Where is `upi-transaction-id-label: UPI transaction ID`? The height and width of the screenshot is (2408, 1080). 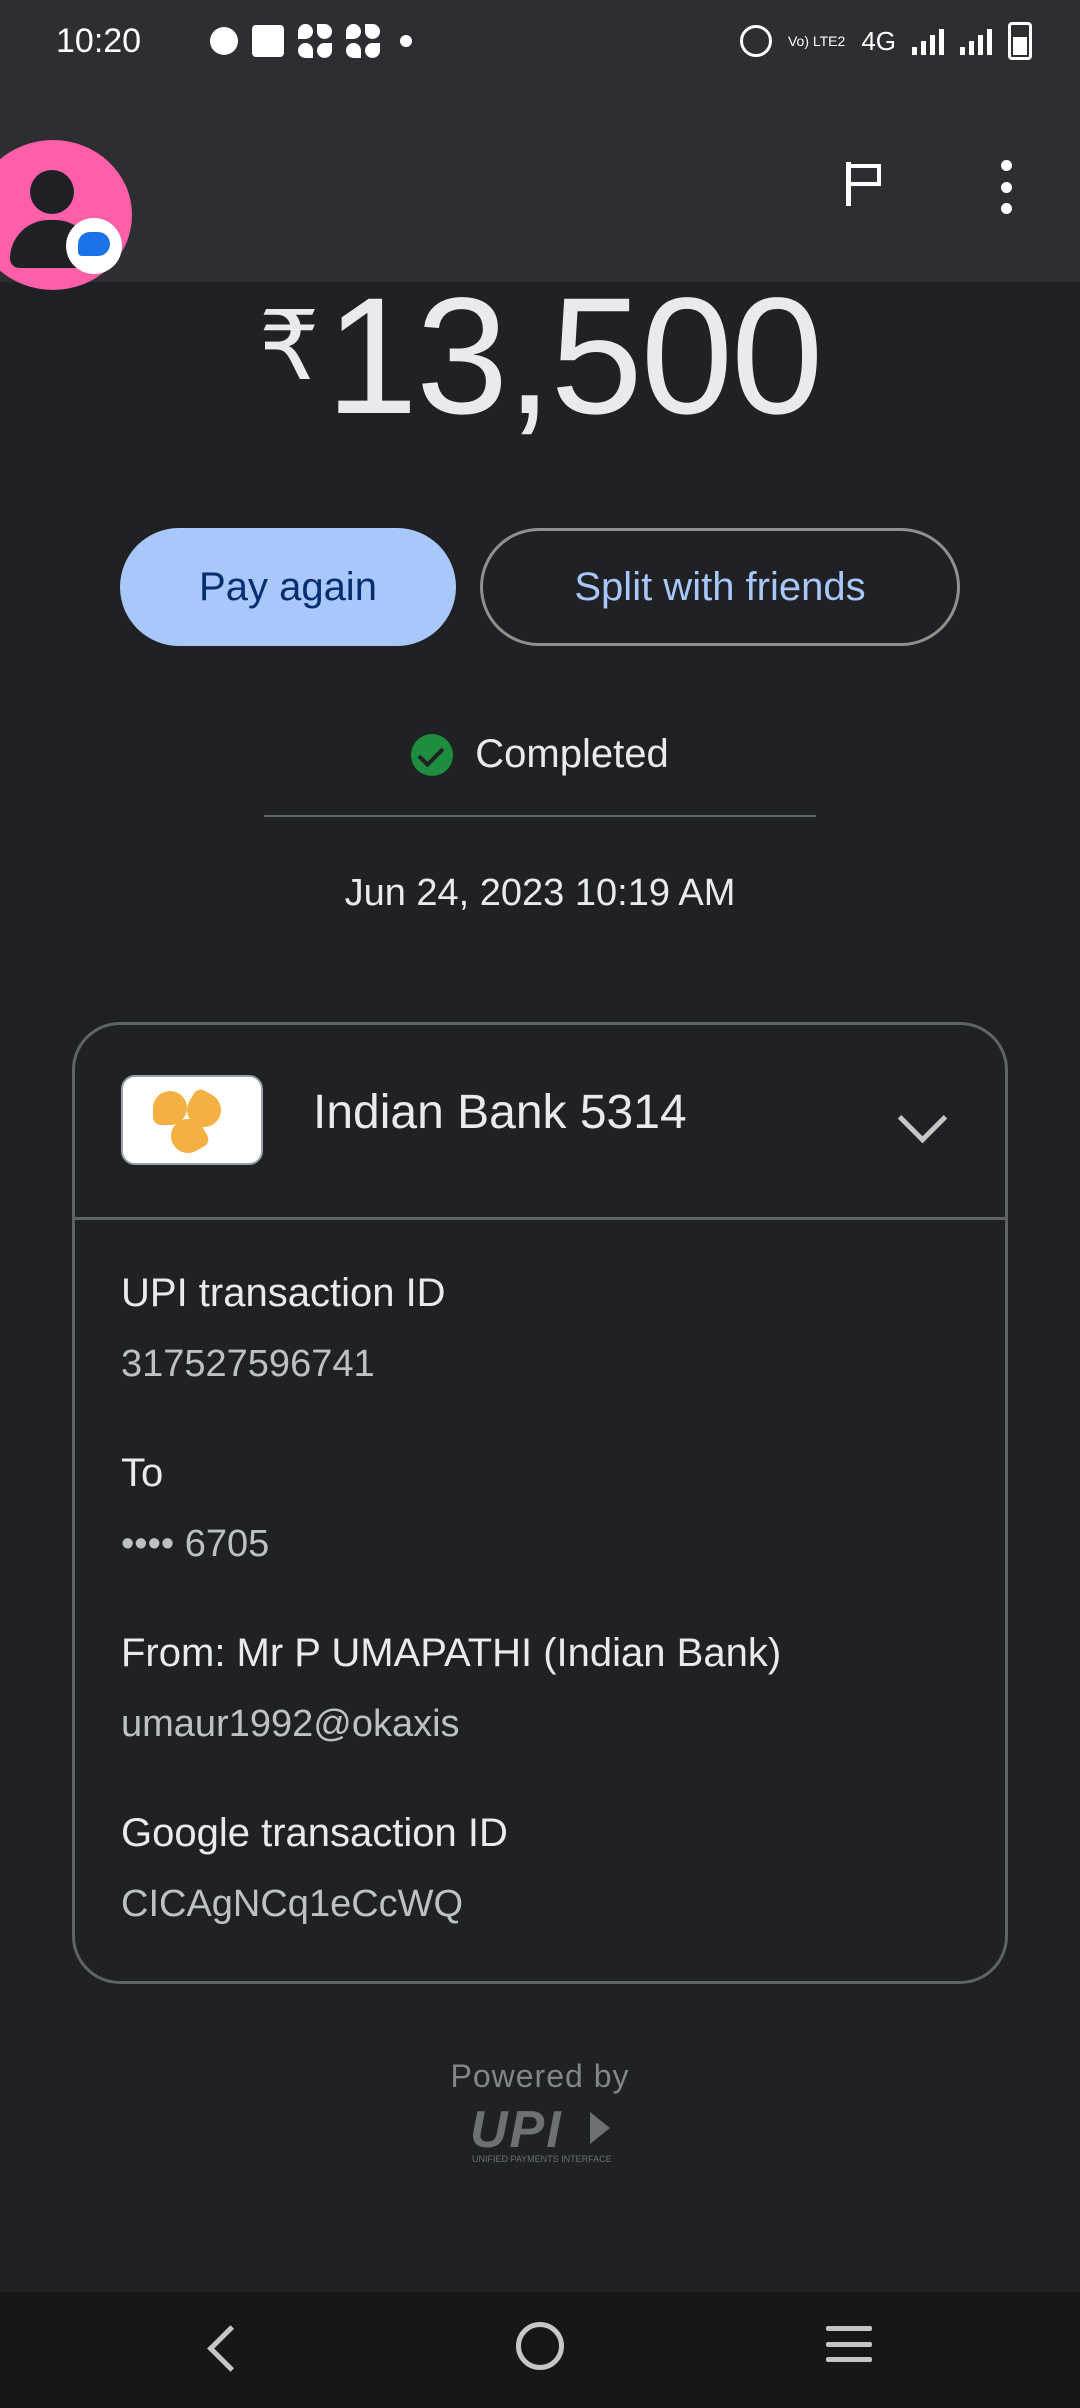
upi-transaction-id-label: UPI transaction ID is located at coordinates (283, 1293).